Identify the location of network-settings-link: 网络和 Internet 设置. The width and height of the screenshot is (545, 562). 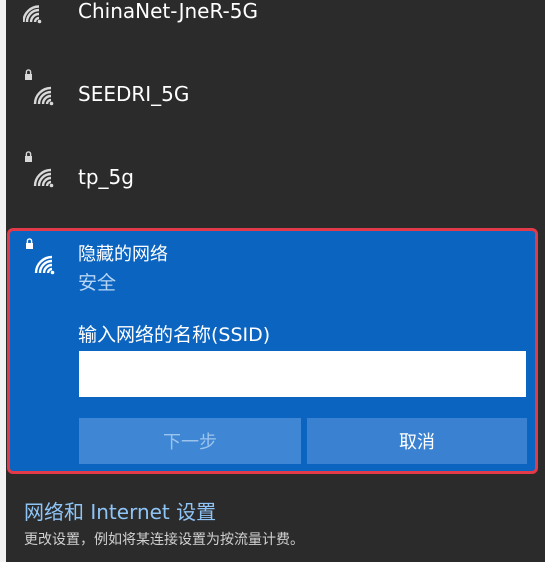
(120, 510).